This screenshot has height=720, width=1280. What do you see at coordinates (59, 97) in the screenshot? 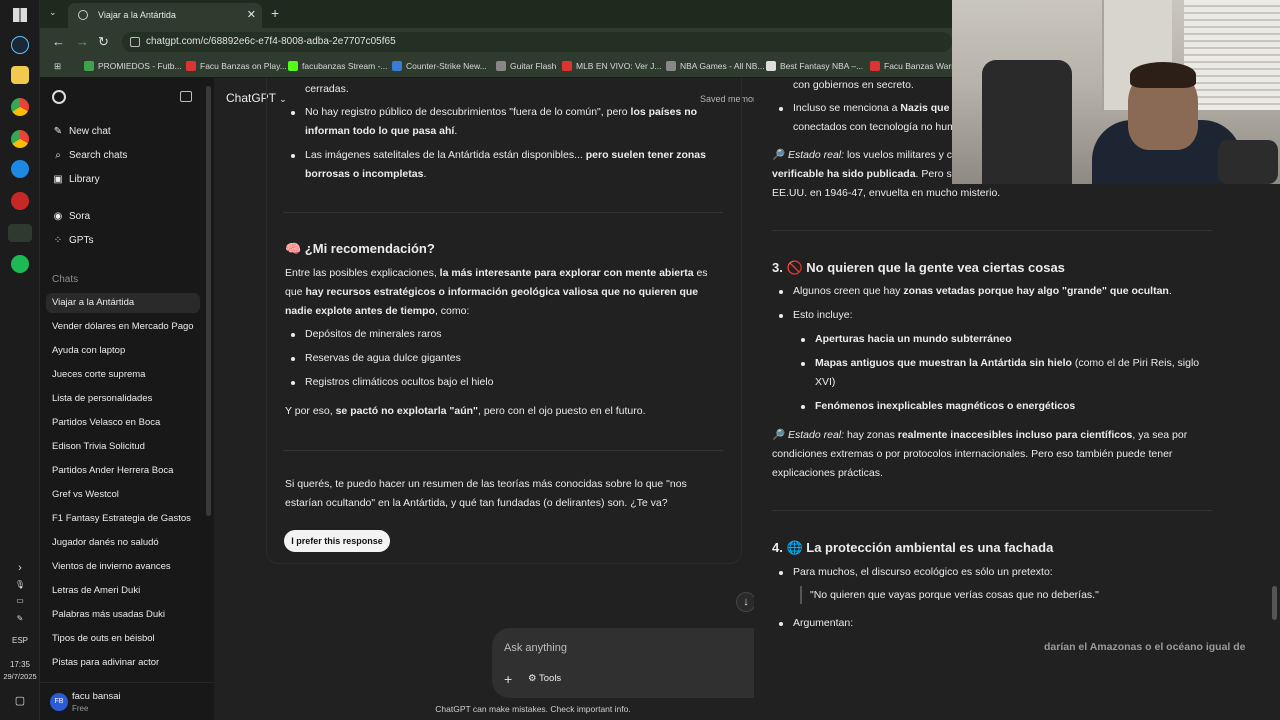
I see `openai-logo-icon` at bounding box center [59, 97].